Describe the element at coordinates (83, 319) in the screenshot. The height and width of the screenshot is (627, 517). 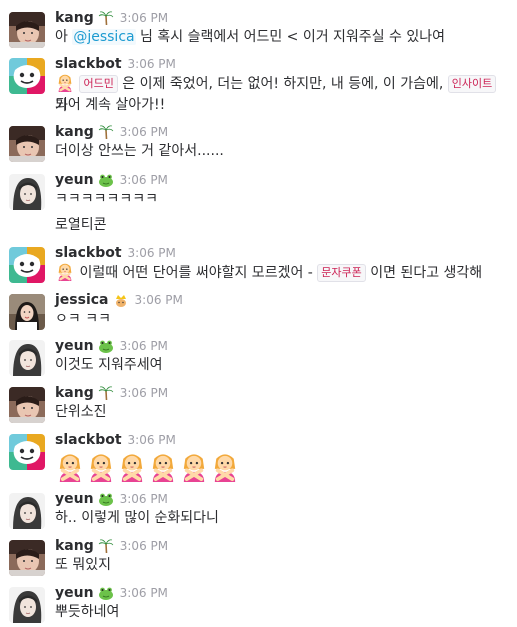
I see `message-text: ㅇㅋ ㅋㅋ` at that location.